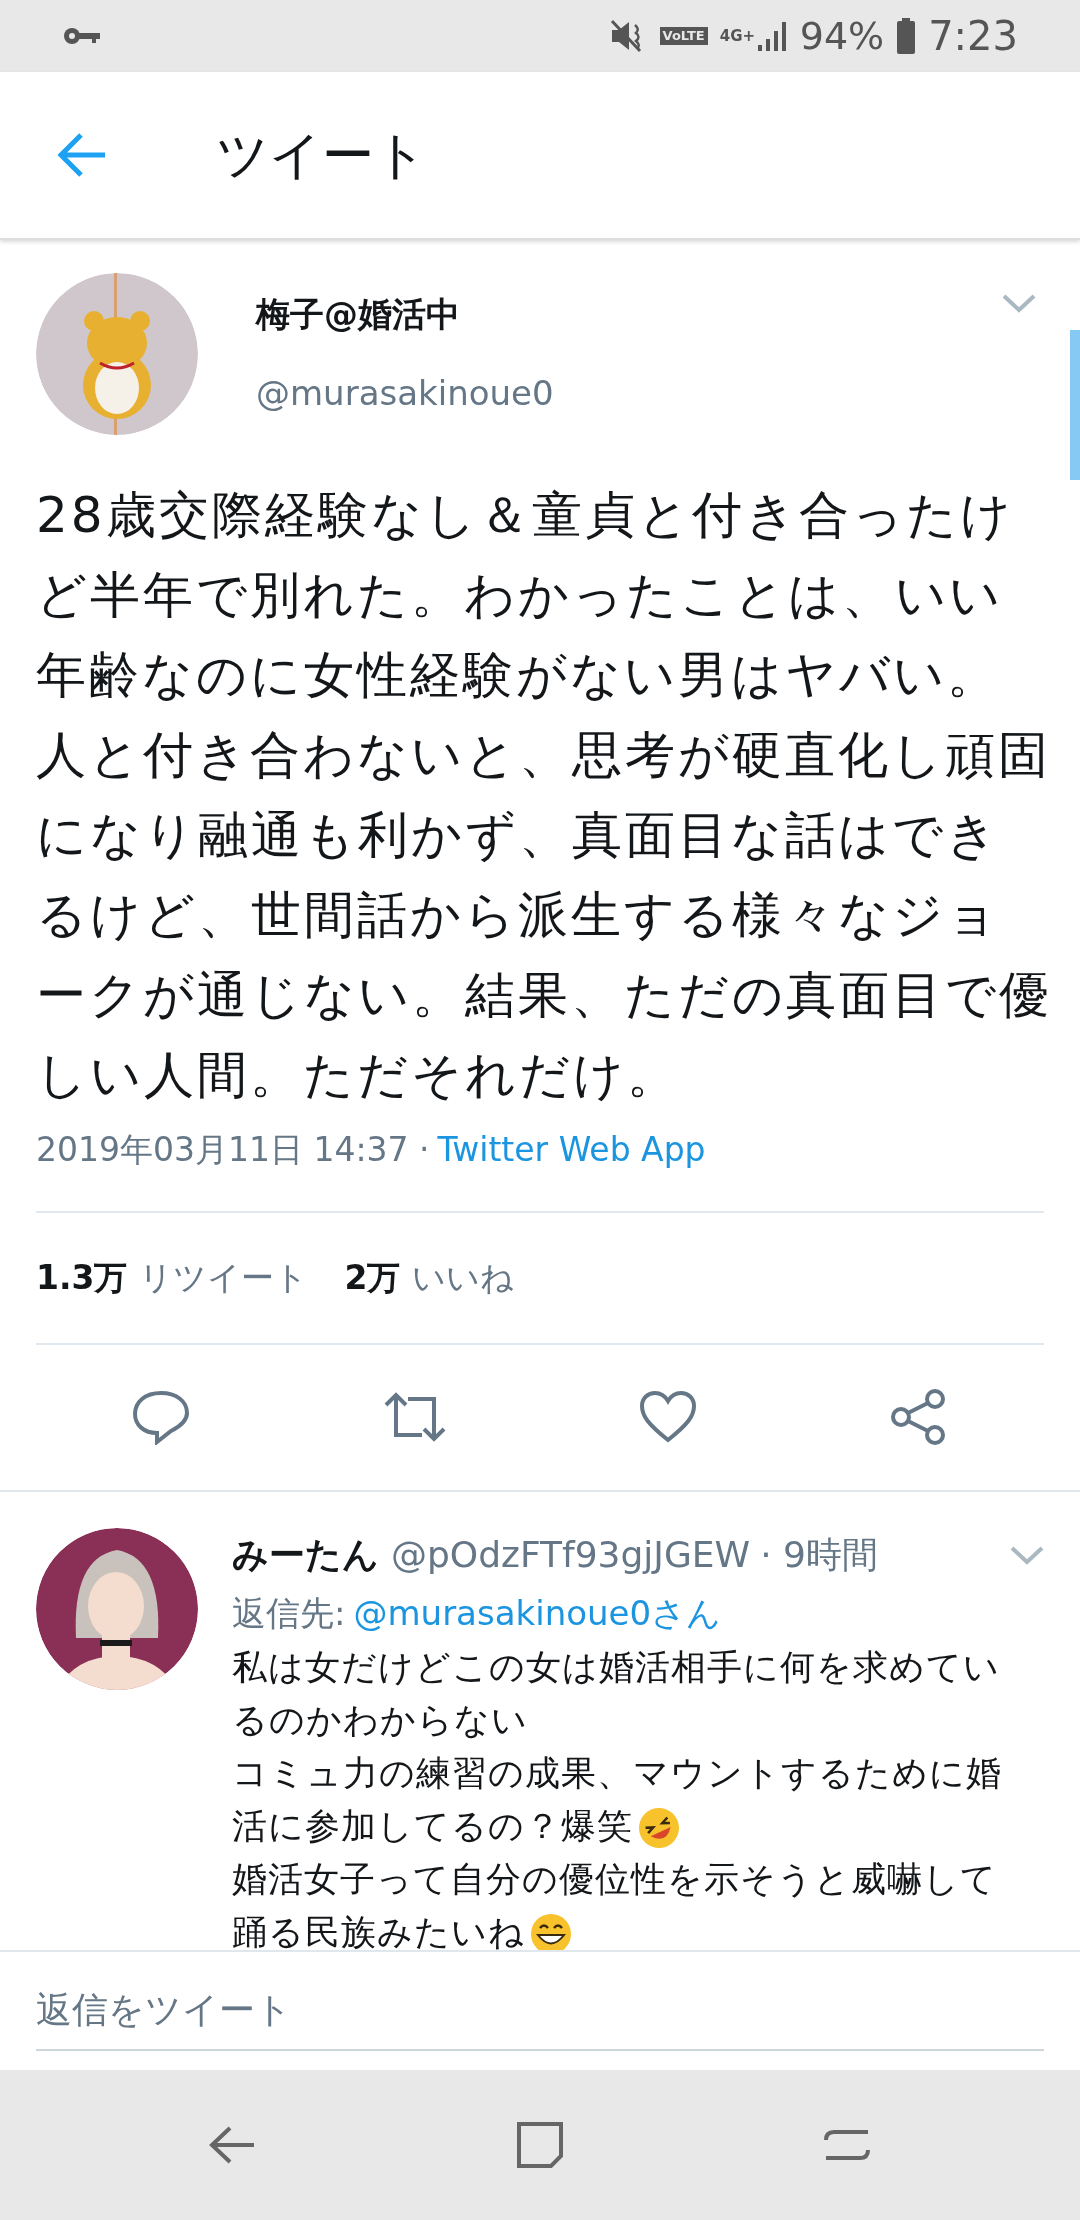 This screenshot has height=2220, width=1080. What do you see at coordinates (683, 36) in the screenshot?
I see `volte-label: VoLTE` at bounding box center [683, 36].